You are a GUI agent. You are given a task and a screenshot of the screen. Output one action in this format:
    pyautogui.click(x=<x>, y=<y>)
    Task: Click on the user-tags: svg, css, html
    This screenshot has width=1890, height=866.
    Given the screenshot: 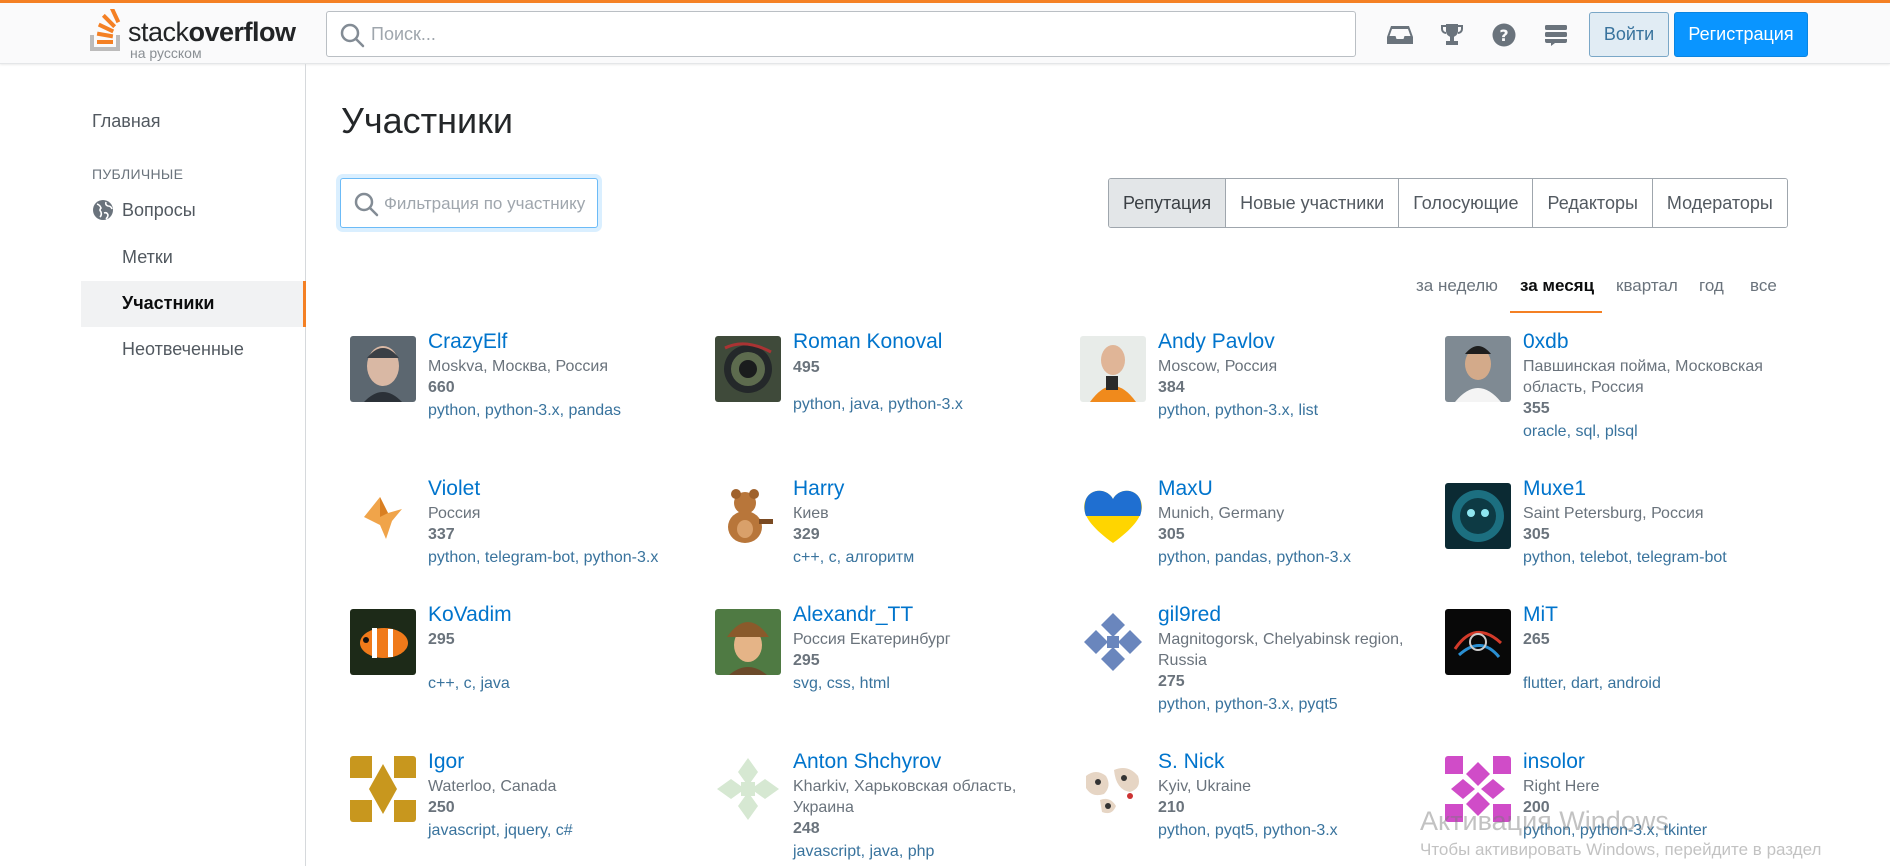 What is the action you would take?
    pyautogui.click(x=841, y=684)
    